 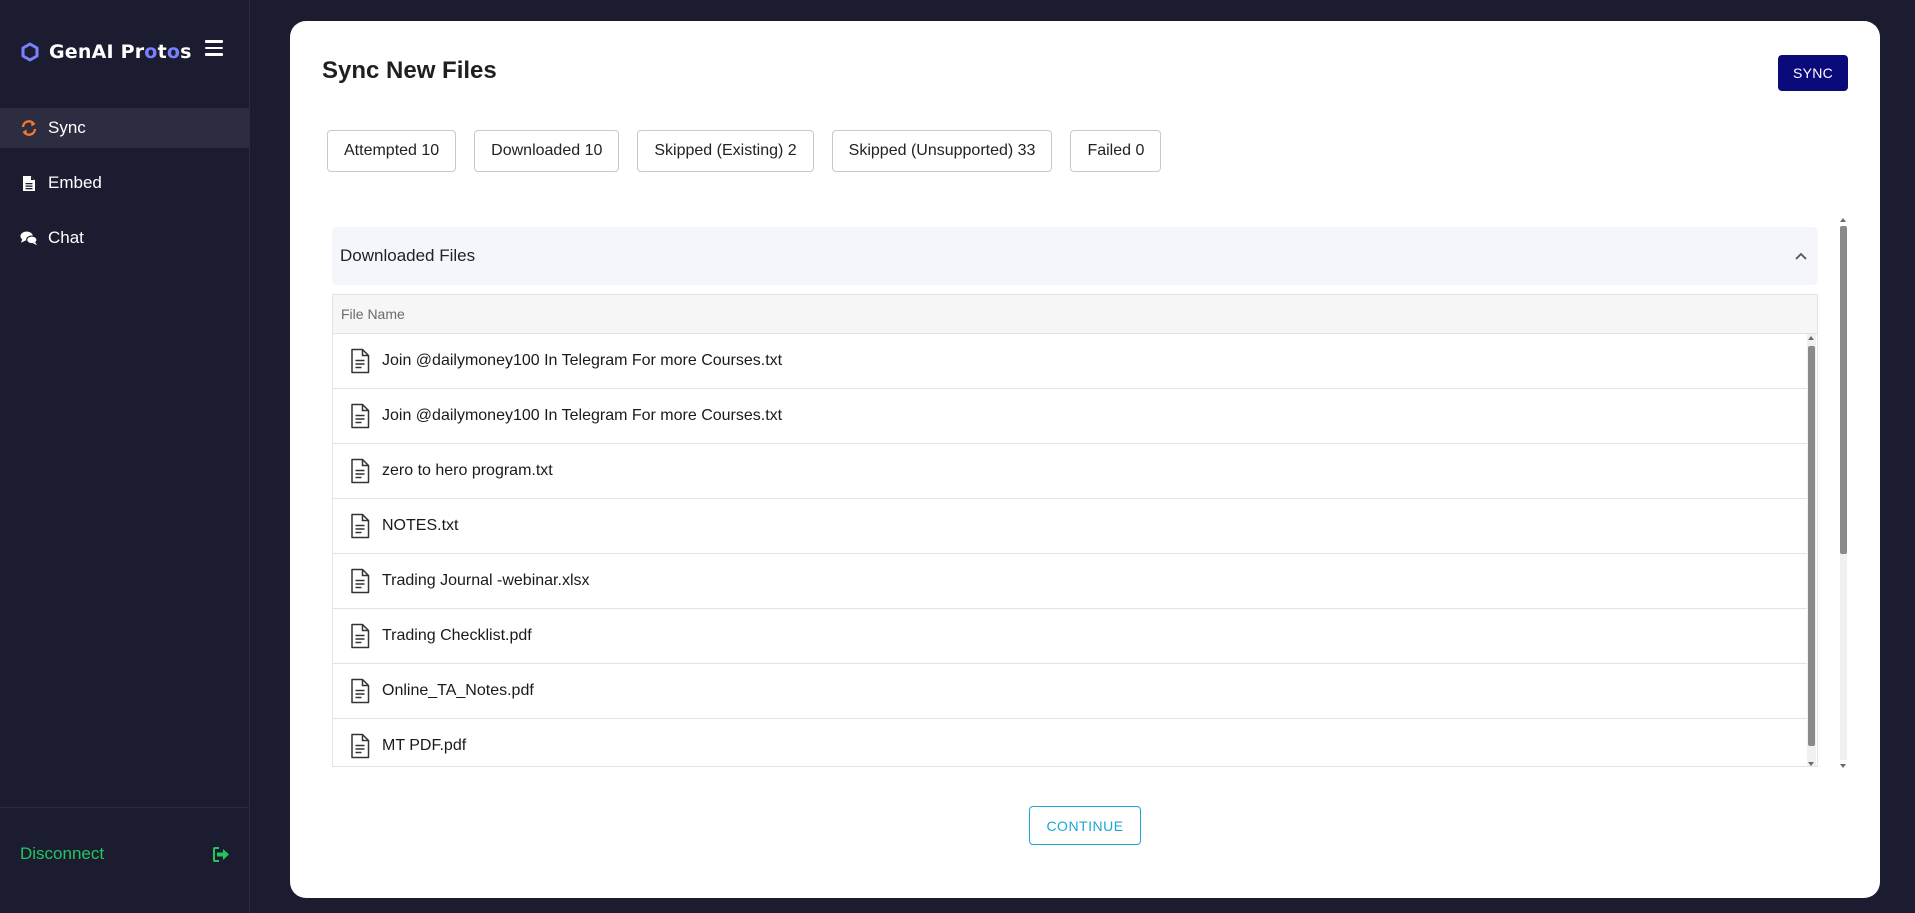 I want to click on sidebar-nav: Sync Embed Chat, so click(x=125, y=190).